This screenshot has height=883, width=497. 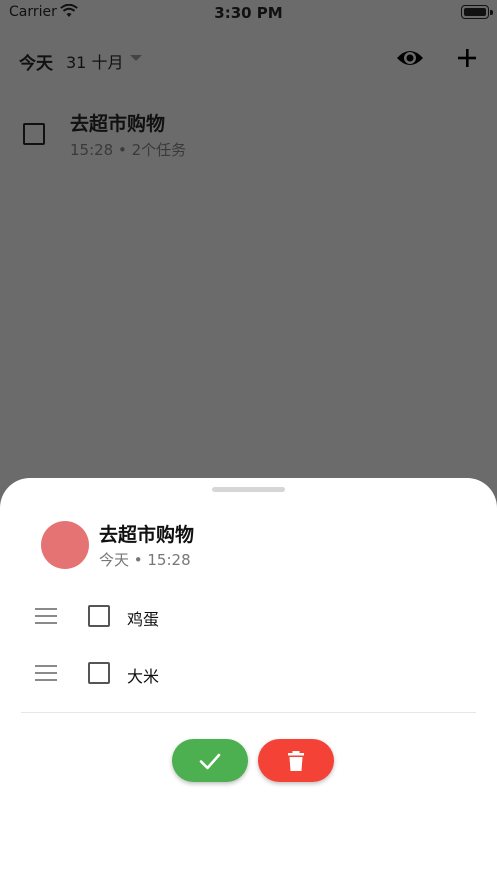 I want to click on trash-icon, so click(x=296, y=761).